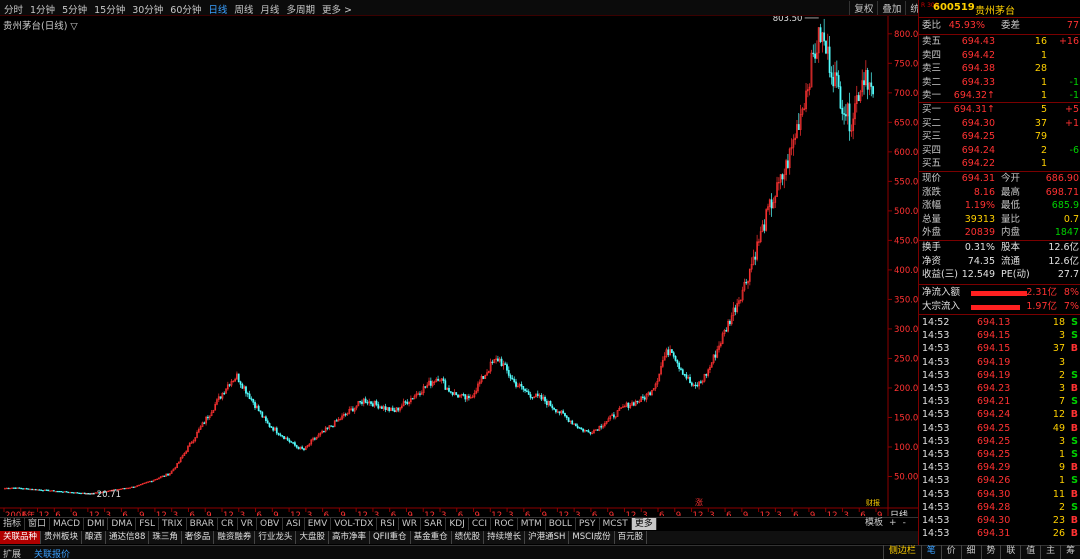  I want to click on category-tab: 沪港通SH, so click(547, 537).